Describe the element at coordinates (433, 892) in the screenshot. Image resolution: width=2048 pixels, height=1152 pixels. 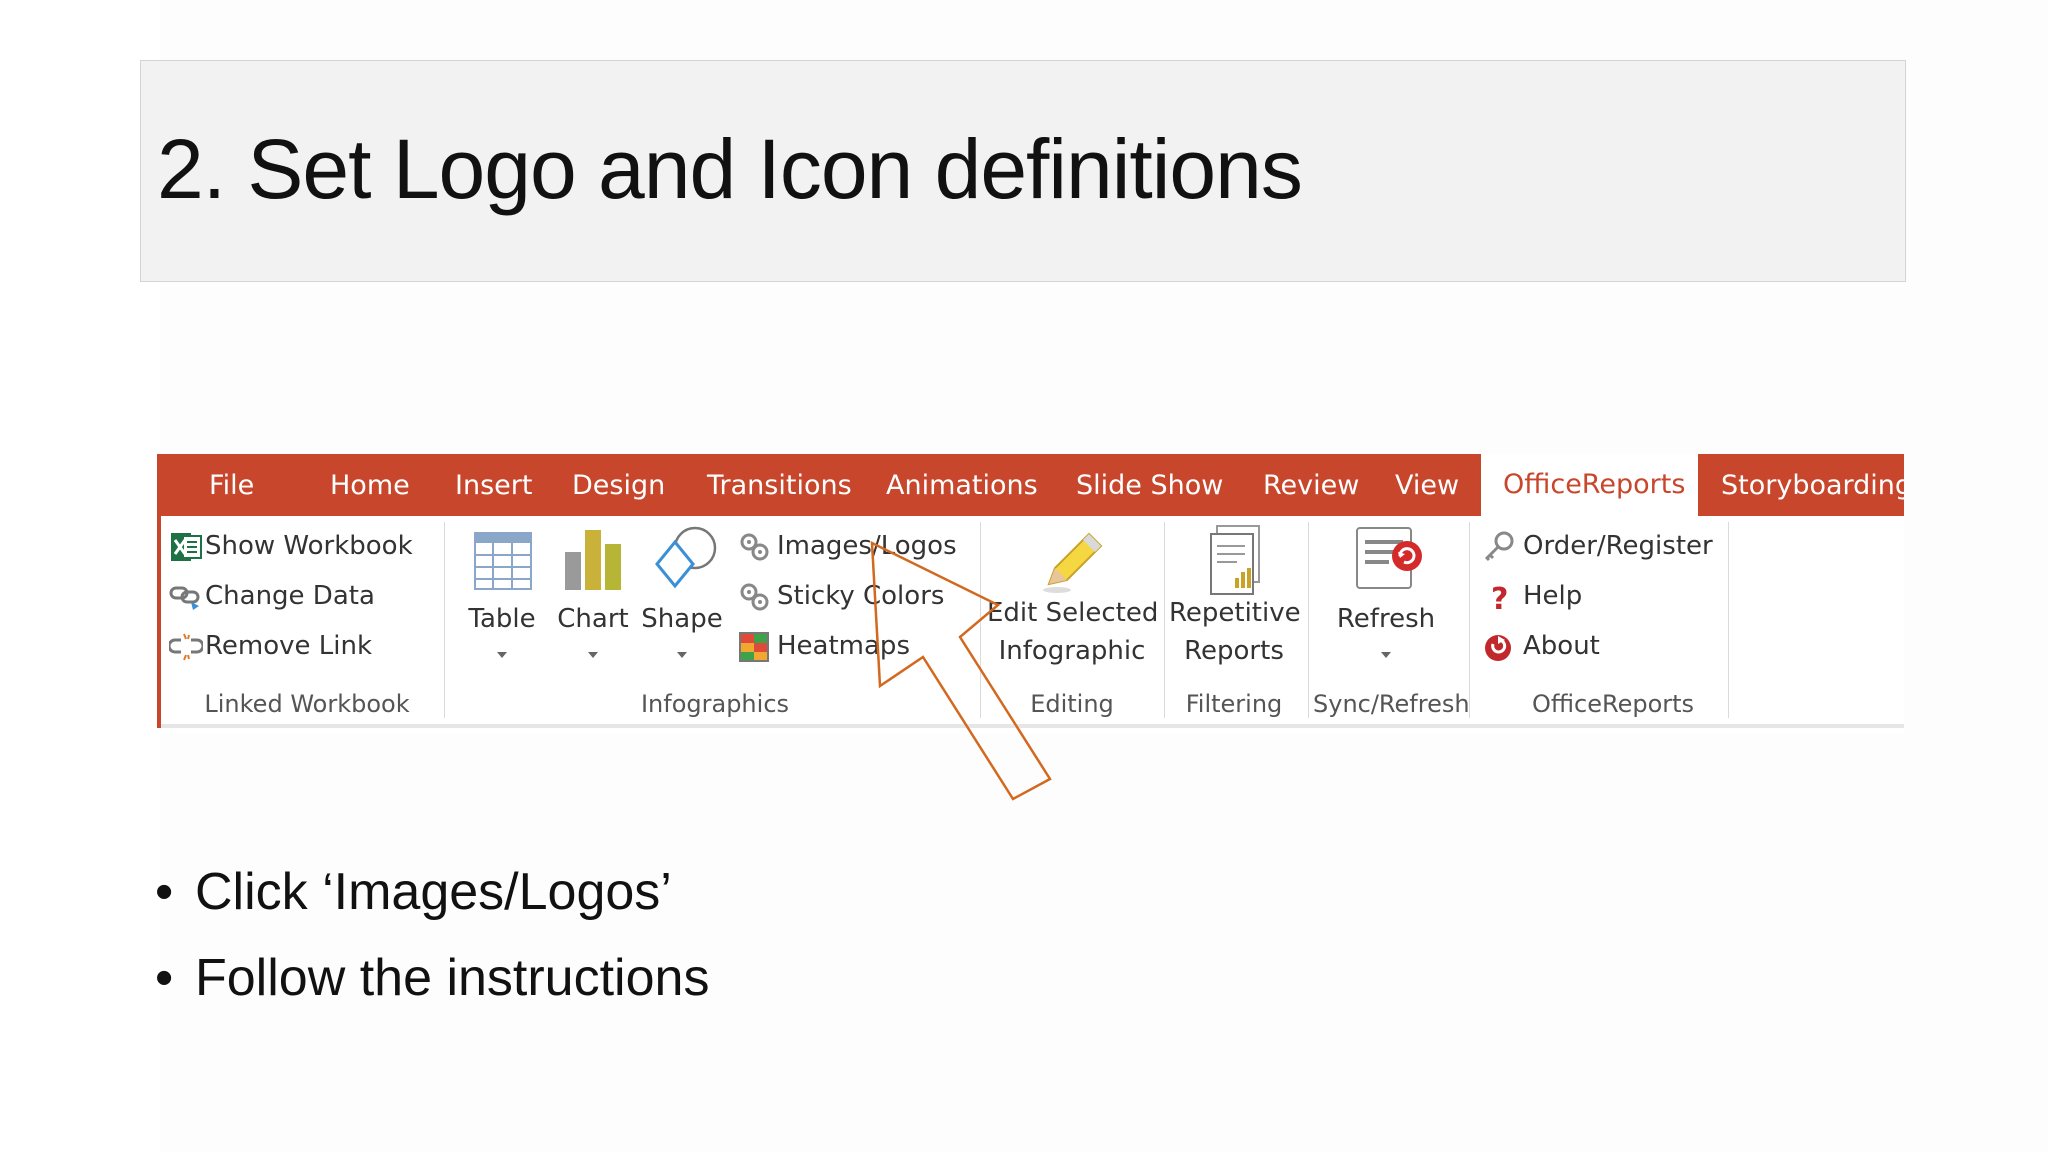
I see `bullet-text: Click ‘Images/Logos’` at that location.